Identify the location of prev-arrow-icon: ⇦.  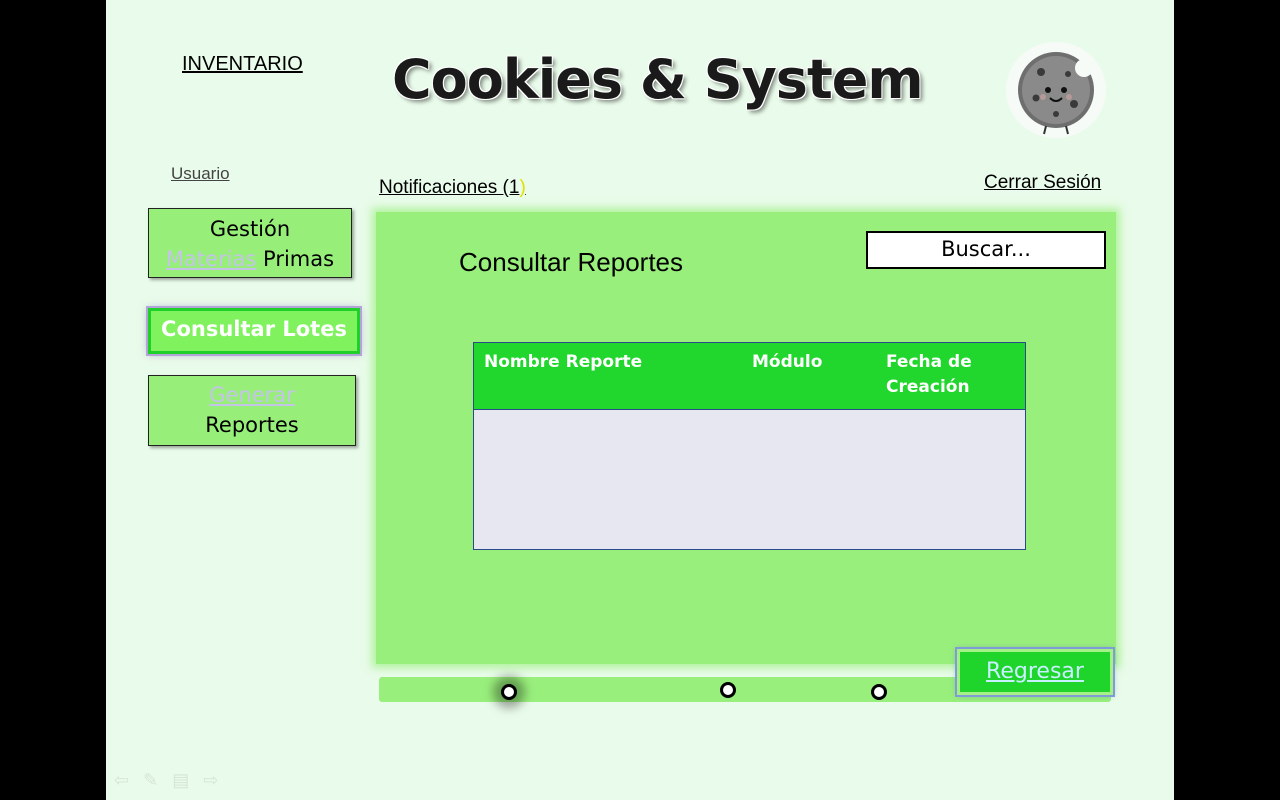
(121, 780).